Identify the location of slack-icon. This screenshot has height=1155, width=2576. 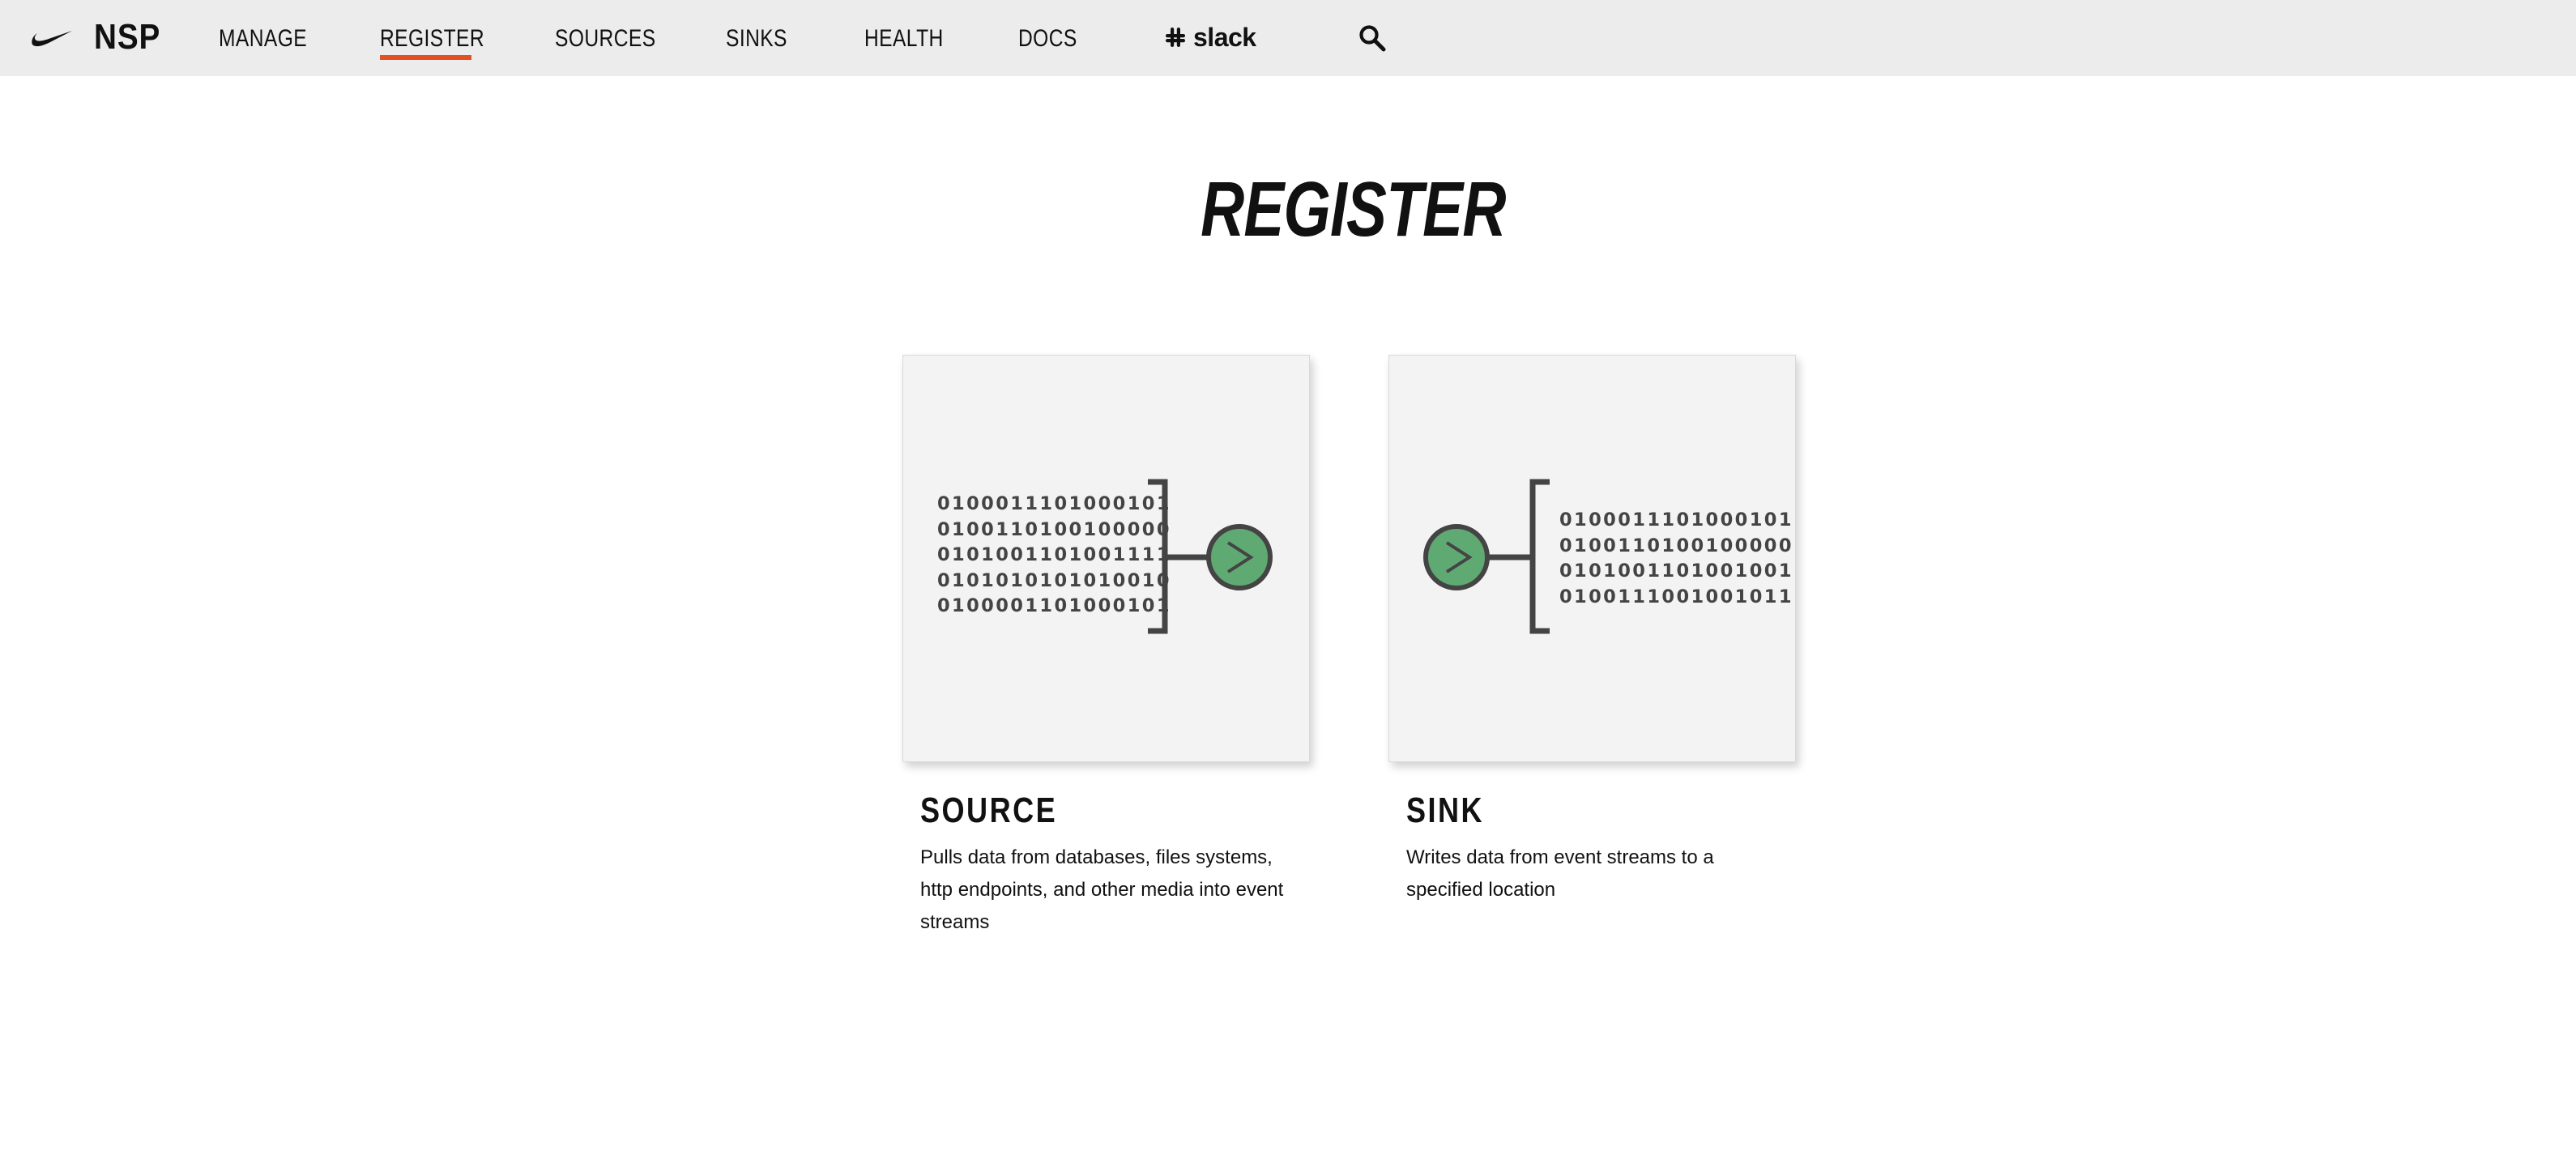
(1176, 37).